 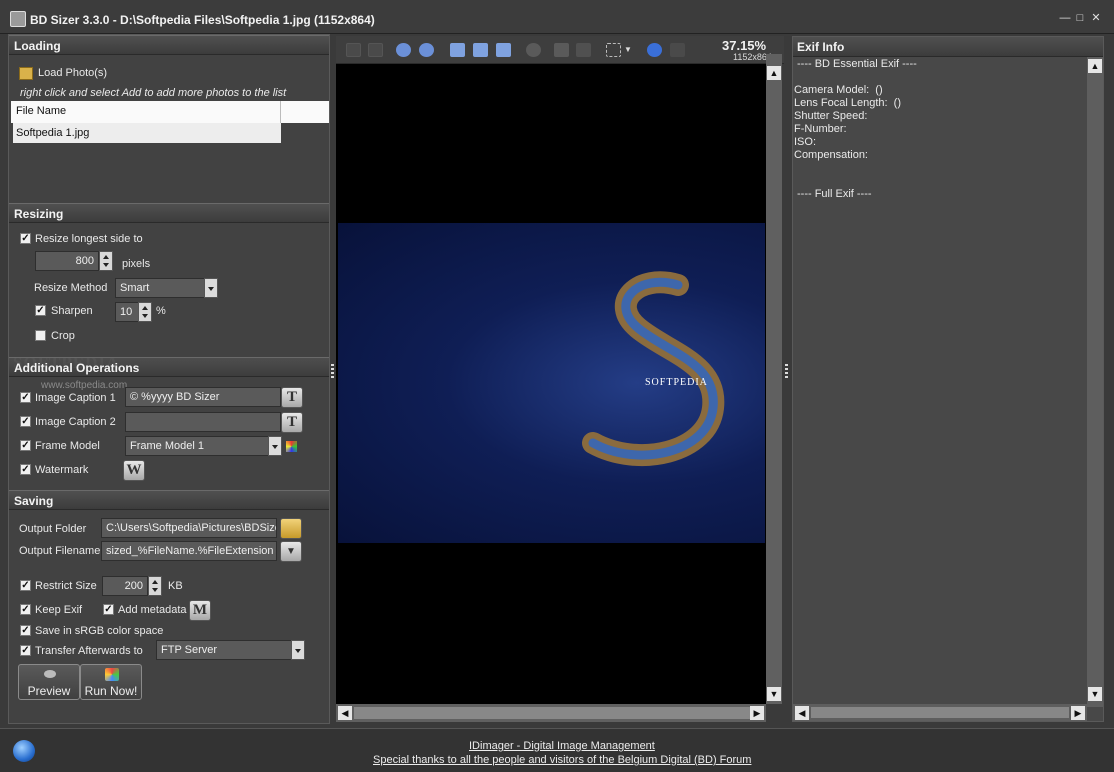 I want to click on exif-scroll-left-icon: ◀, so click(x=802, y=713).